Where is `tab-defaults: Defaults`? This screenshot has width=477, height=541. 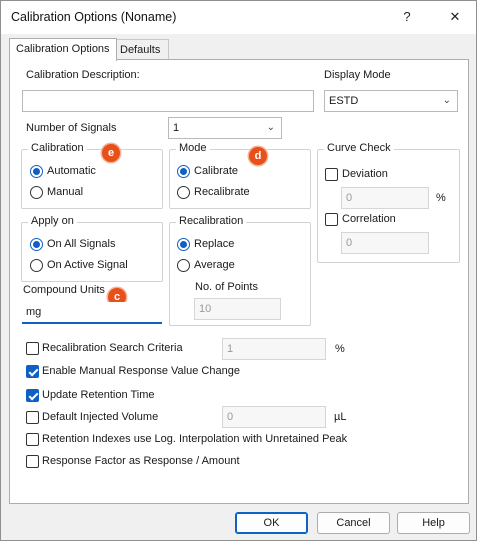 tab-defaults: Defaults is located at coordinates (141, 49).